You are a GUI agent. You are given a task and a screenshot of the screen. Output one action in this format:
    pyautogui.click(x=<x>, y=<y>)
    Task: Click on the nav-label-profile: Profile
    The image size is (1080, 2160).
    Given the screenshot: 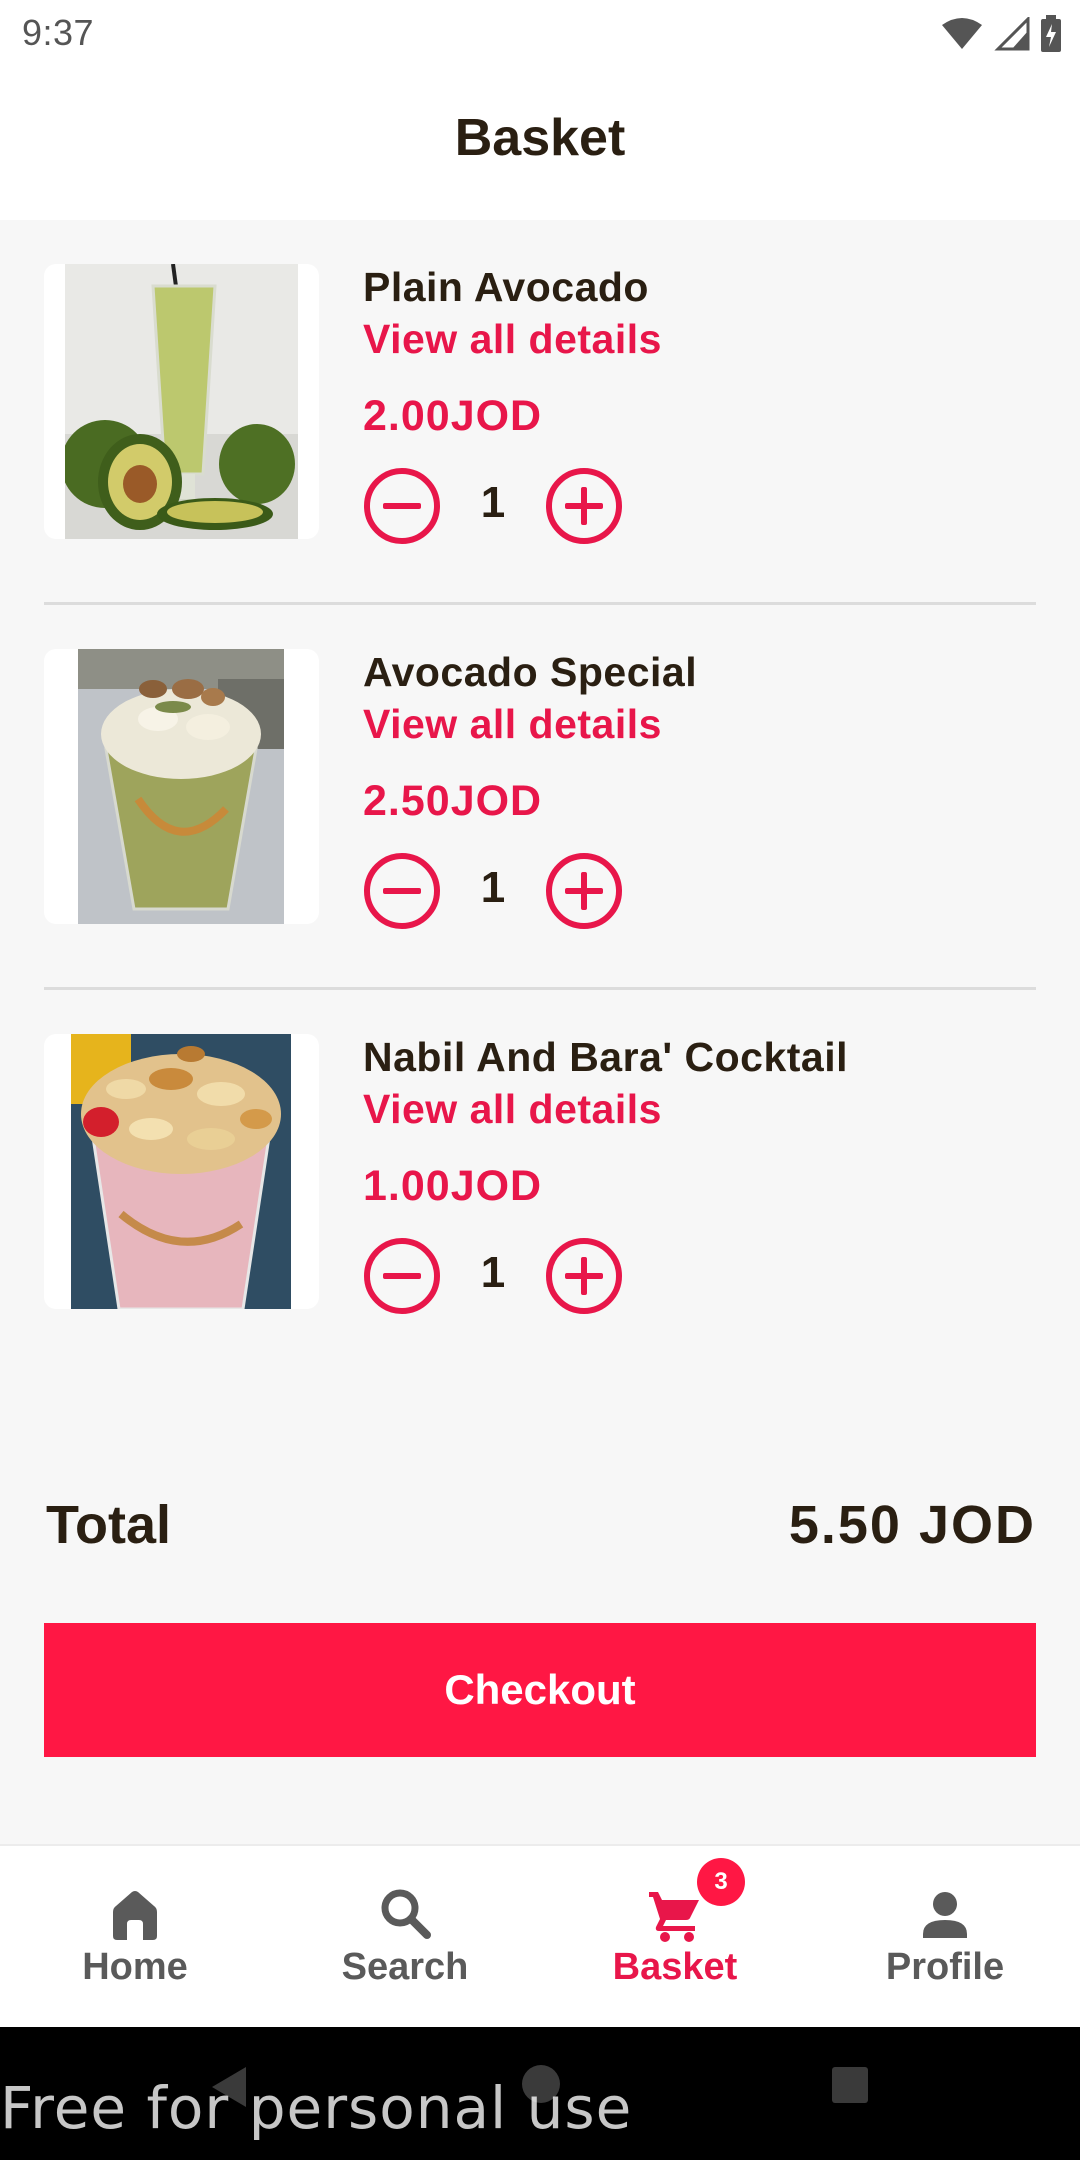 What is the action you would take?
    pyautogui.click(x=945, y=1967)
    